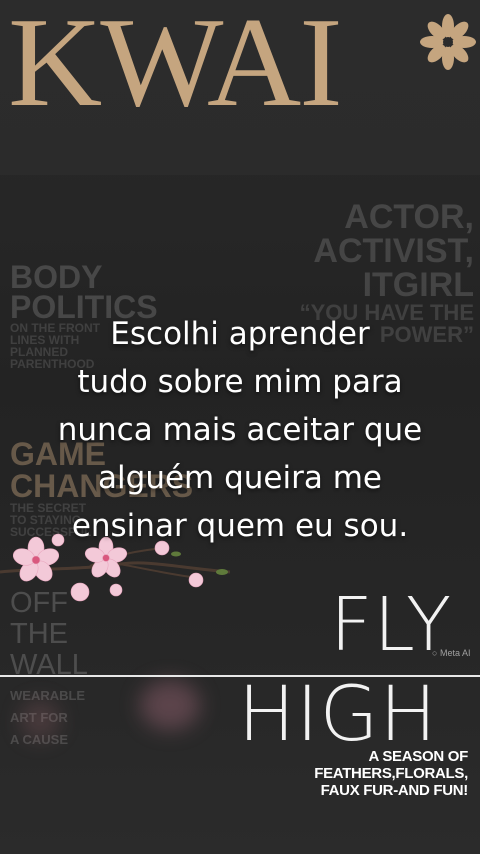 Image resolution: width=480 pixels, height=854 pixels. I want to click on meta-ai-label: Meta AI, so click(455, 653).